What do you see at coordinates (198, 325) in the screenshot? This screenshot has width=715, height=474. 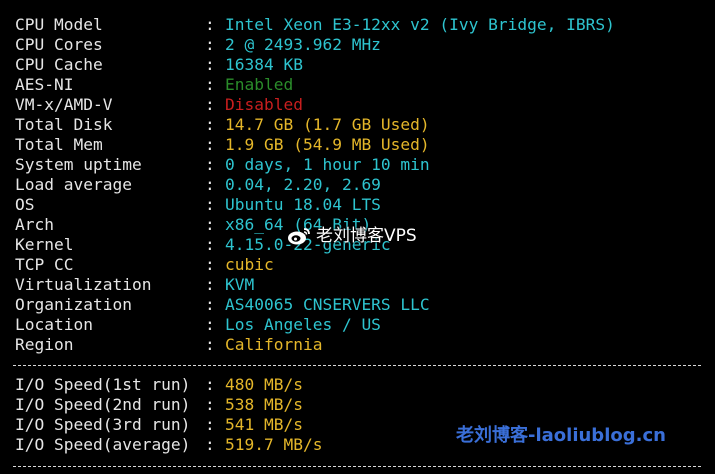 I see `info-row-location: Location : Los Angeles / US` at bounding box center [198, 325].